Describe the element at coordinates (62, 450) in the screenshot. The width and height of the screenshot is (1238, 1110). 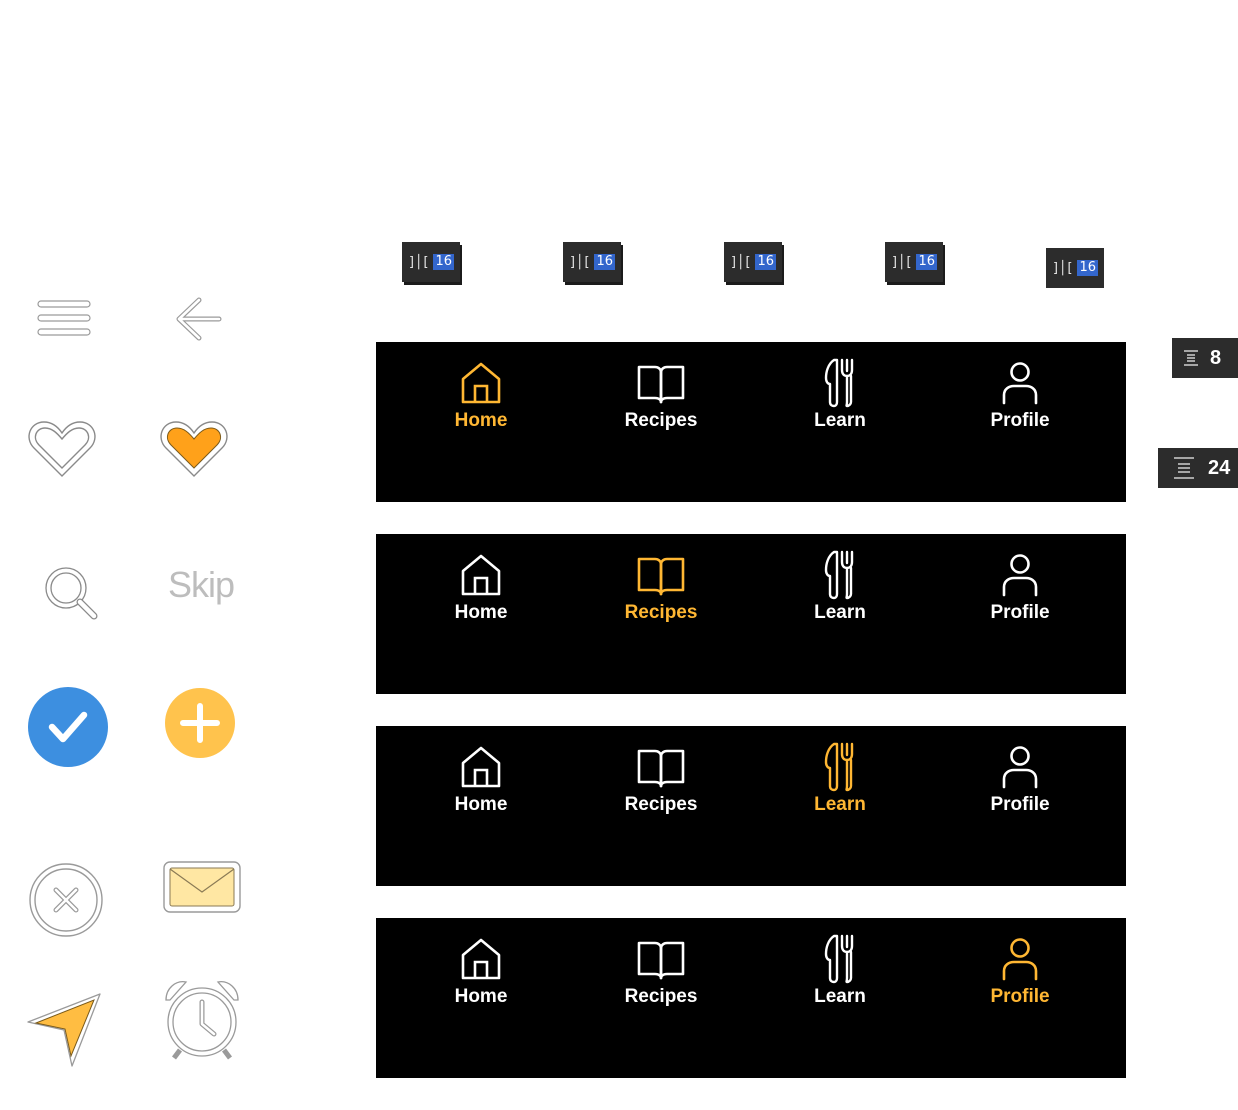
I see `heart-outline-icon` at that location.